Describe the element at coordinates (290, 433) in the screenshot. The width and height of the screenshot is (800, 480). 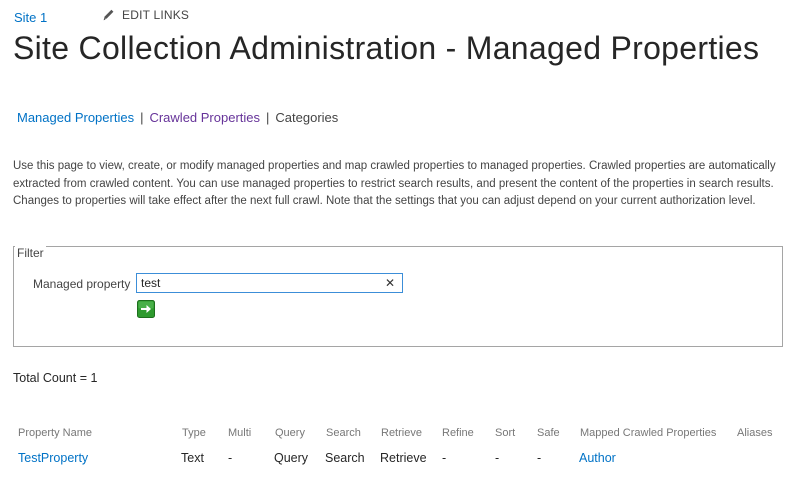
I see `column-header-query: Query` at that location.